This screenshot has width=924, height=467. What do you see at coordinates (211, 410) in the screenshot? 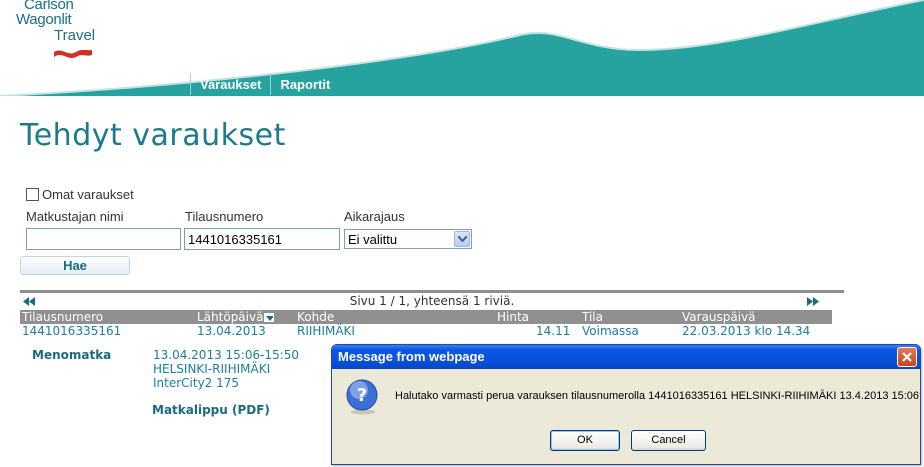
I see `ticket-pdf-link: Matkalippu (PDF)` at bounding box center [211, 410].